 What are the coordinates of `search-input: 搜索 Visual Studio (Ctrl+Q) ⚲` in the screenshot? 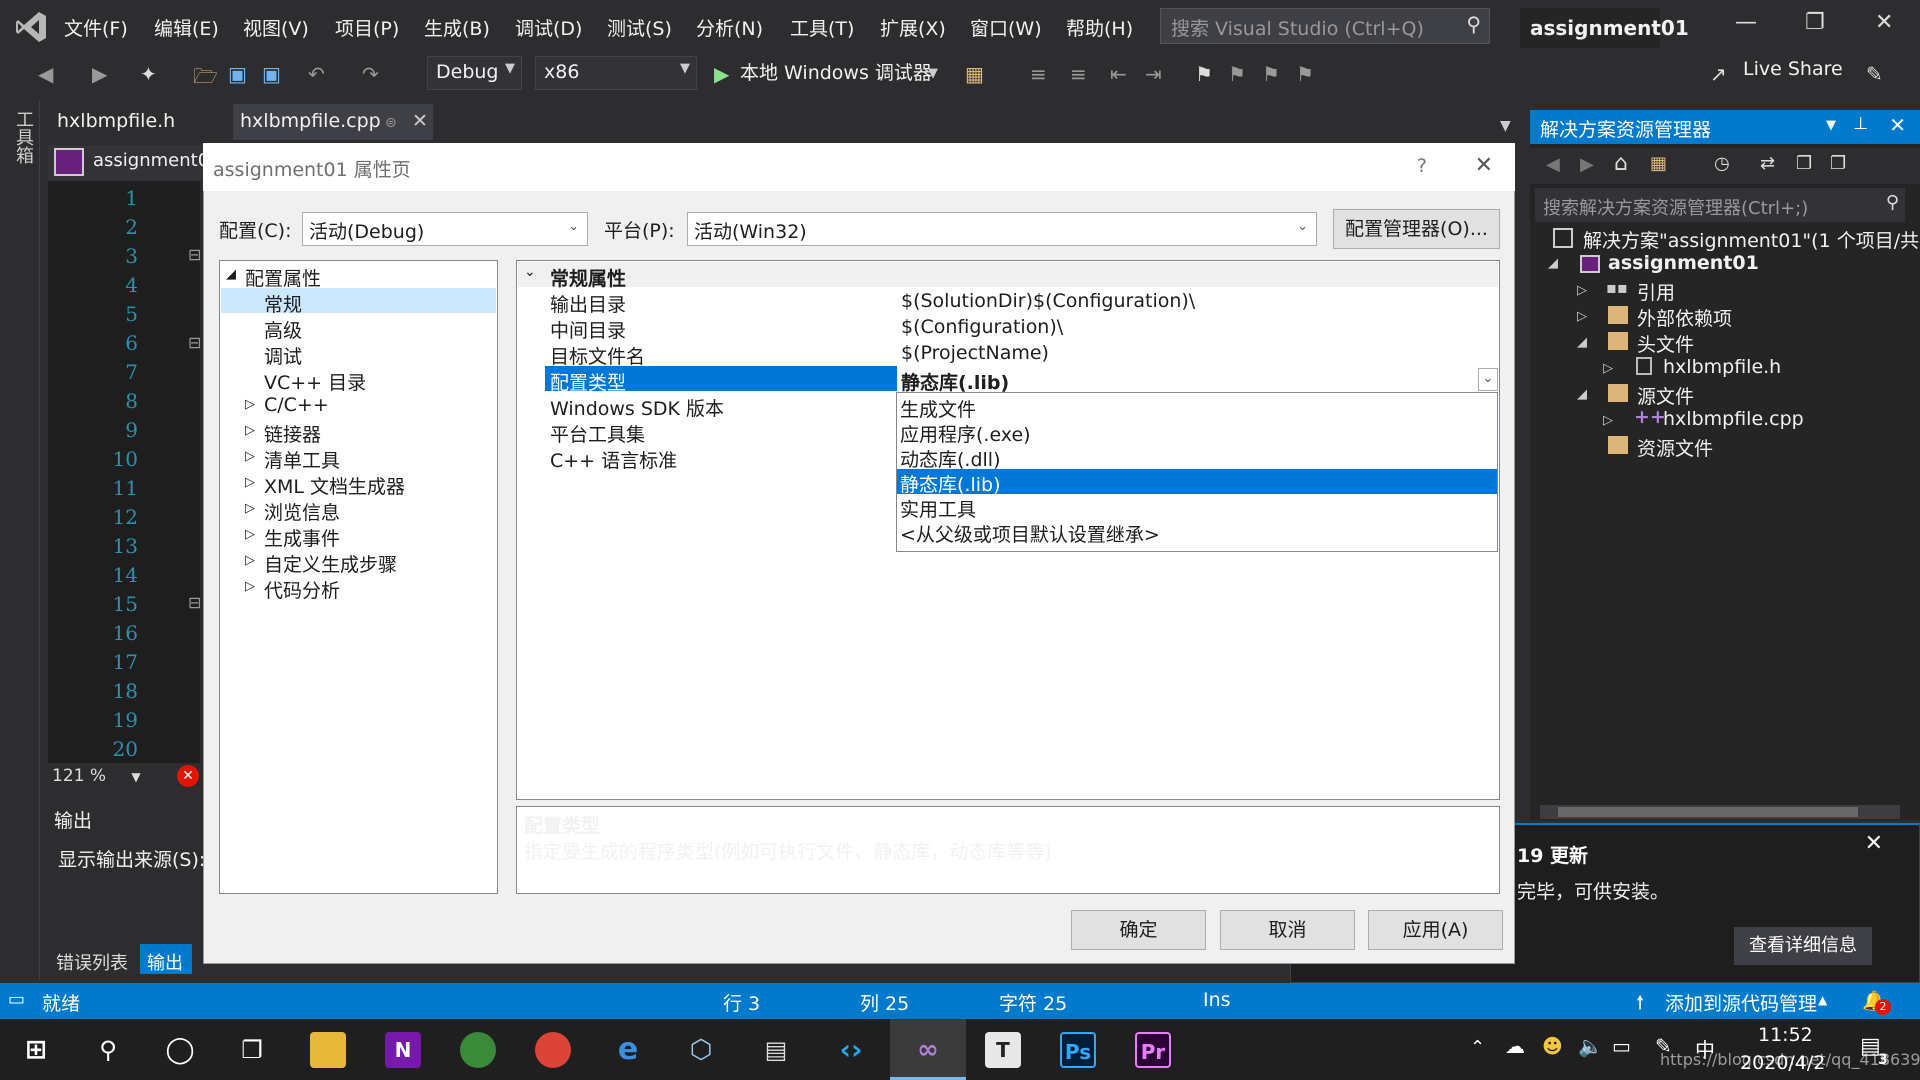 It's located at (1325, 26).